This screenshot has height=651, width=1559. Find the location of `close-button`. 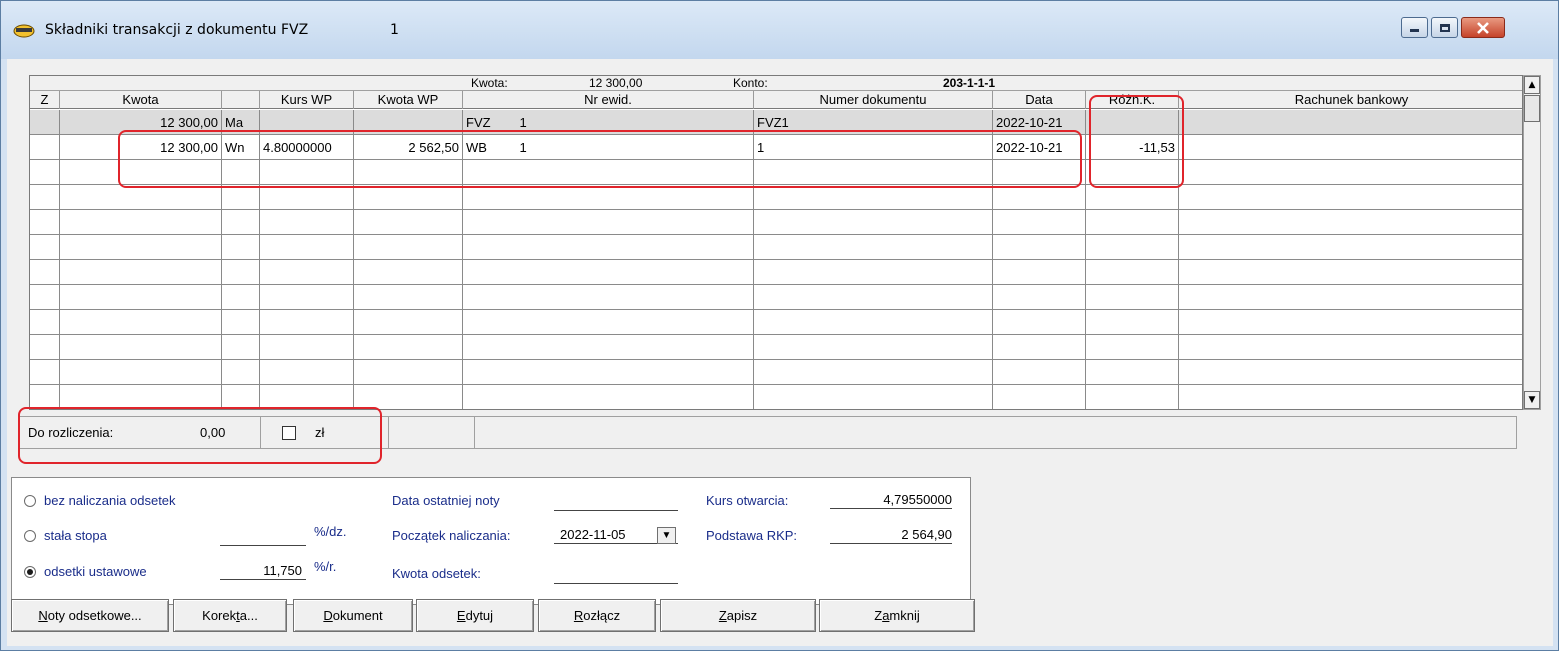

close-button is located at coordinates (1483, 27).